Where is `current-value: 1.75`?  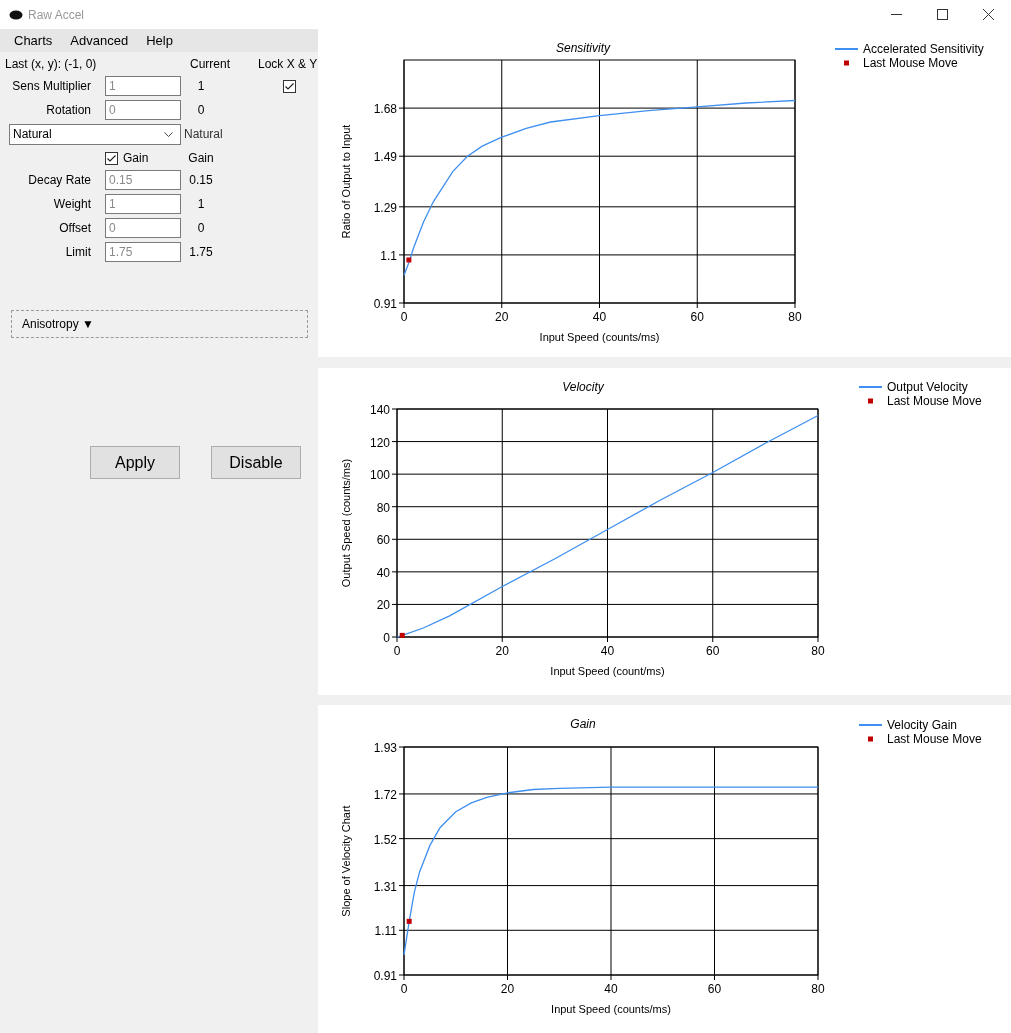 current-value: 1.75 is located at coordinates (201, 252).